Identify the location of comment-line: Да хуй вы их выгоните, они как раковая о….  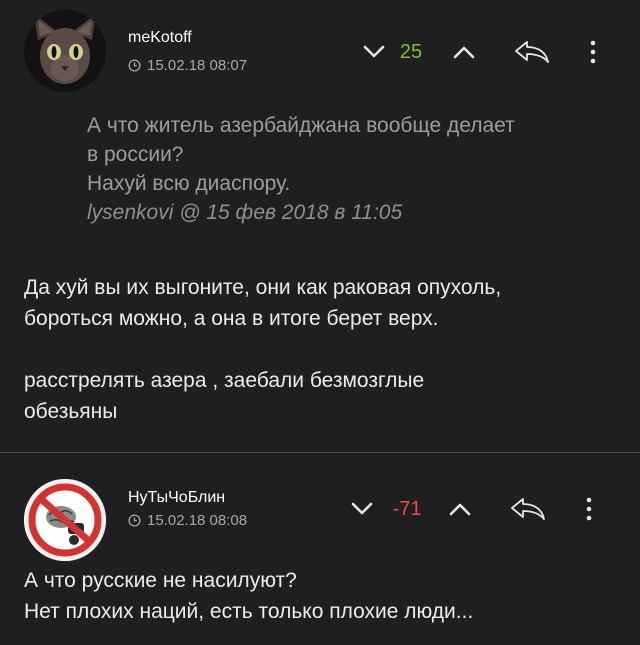
(263, 287).